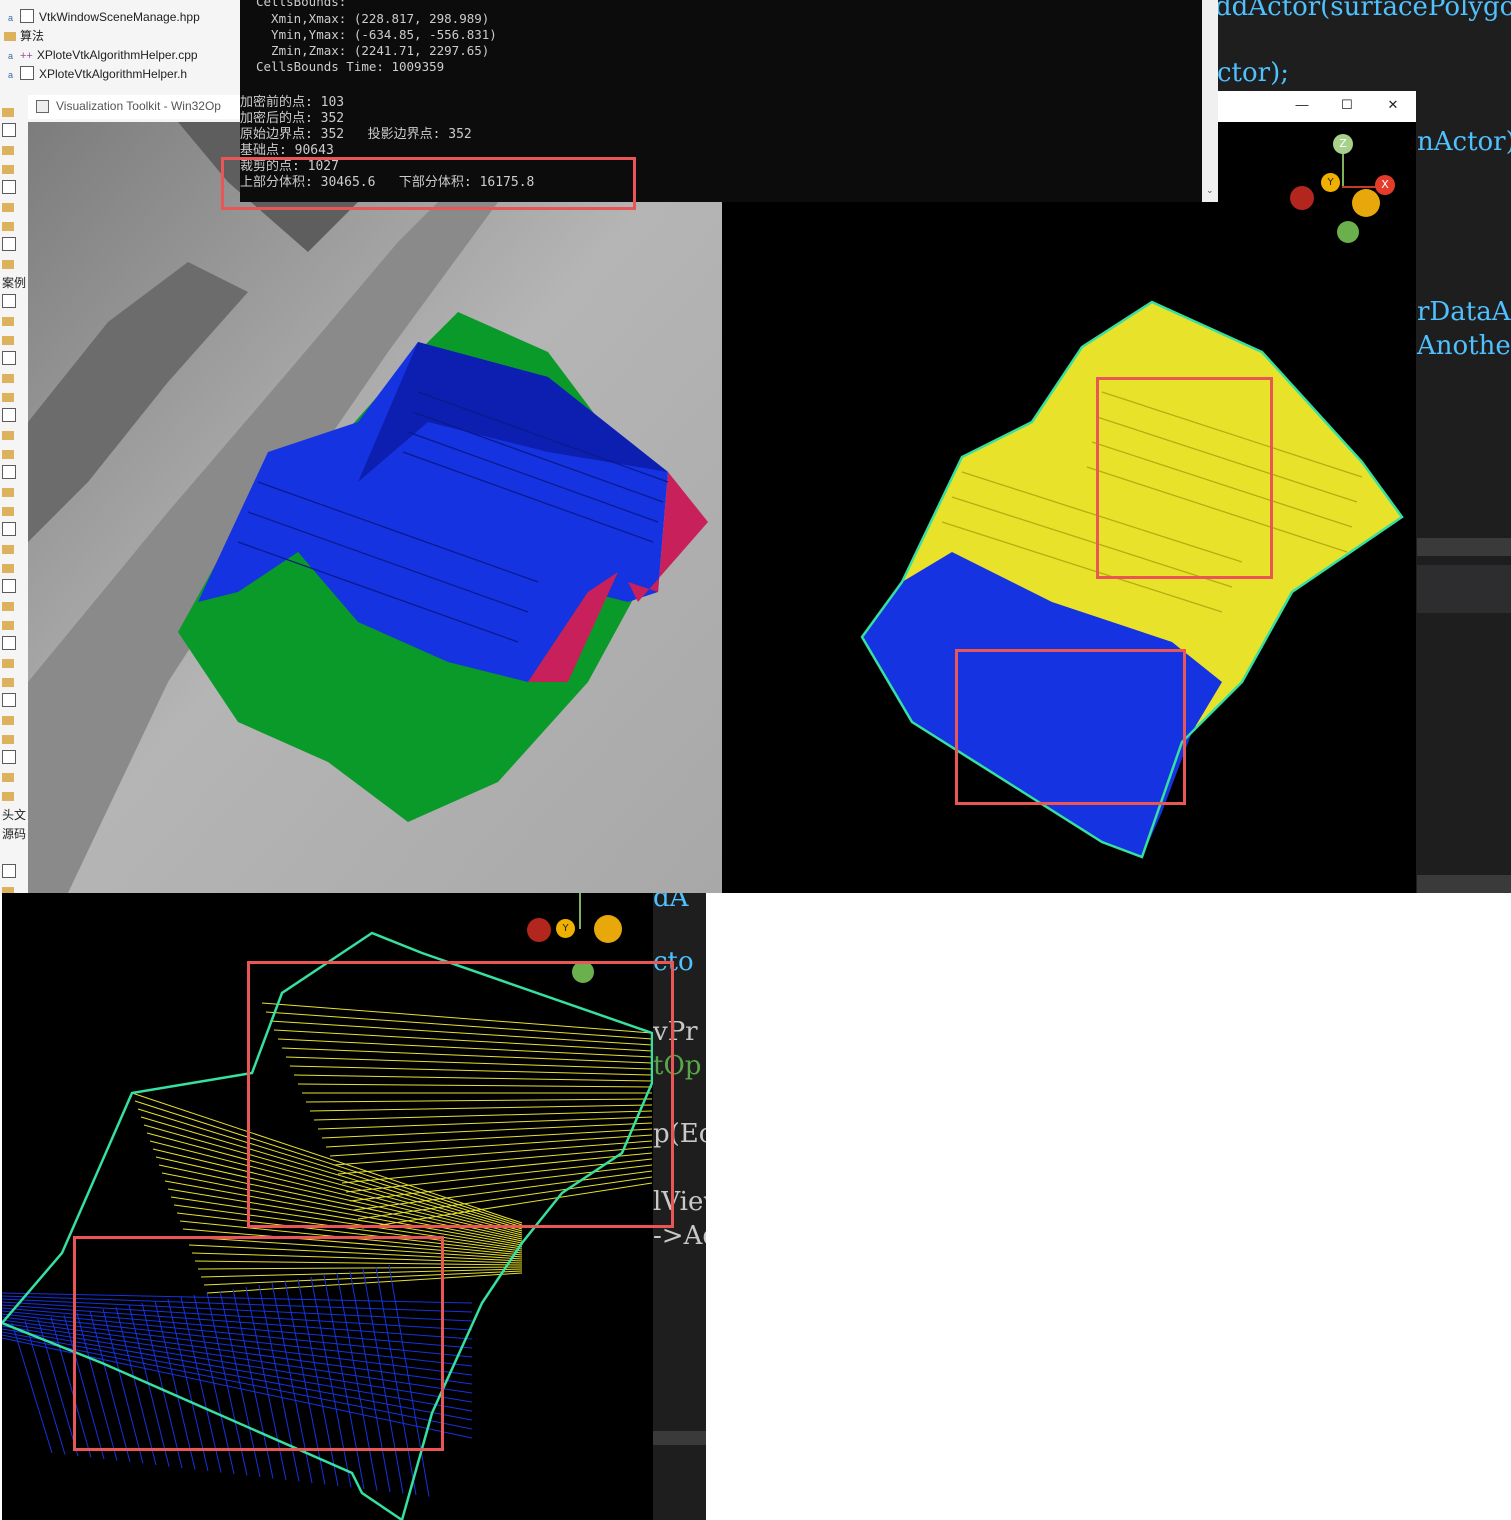 The width and height of the screenshot is (1511, 1520). I want to click on tree-folder: 算法, so click(24, 36).